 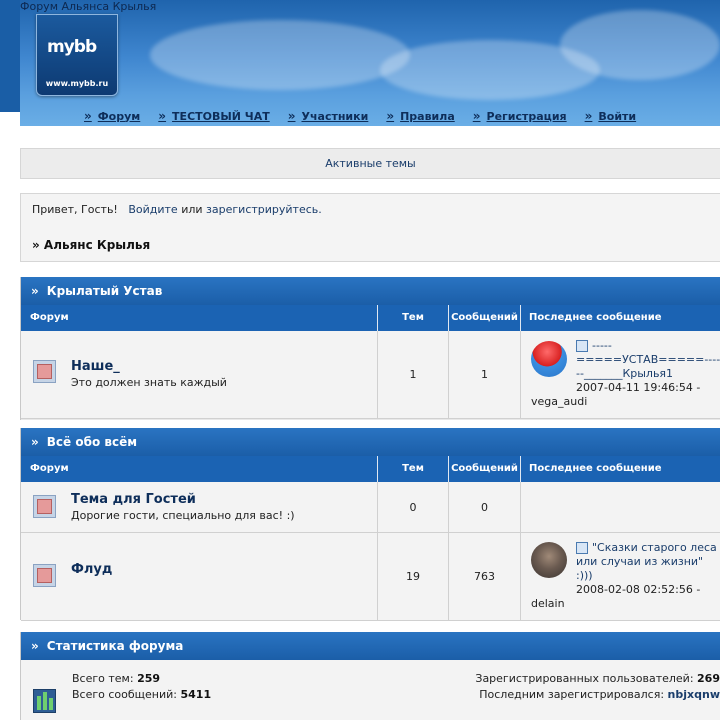 I want to click on logo-url: www.mybb.ru, so click(x=77, y=83).